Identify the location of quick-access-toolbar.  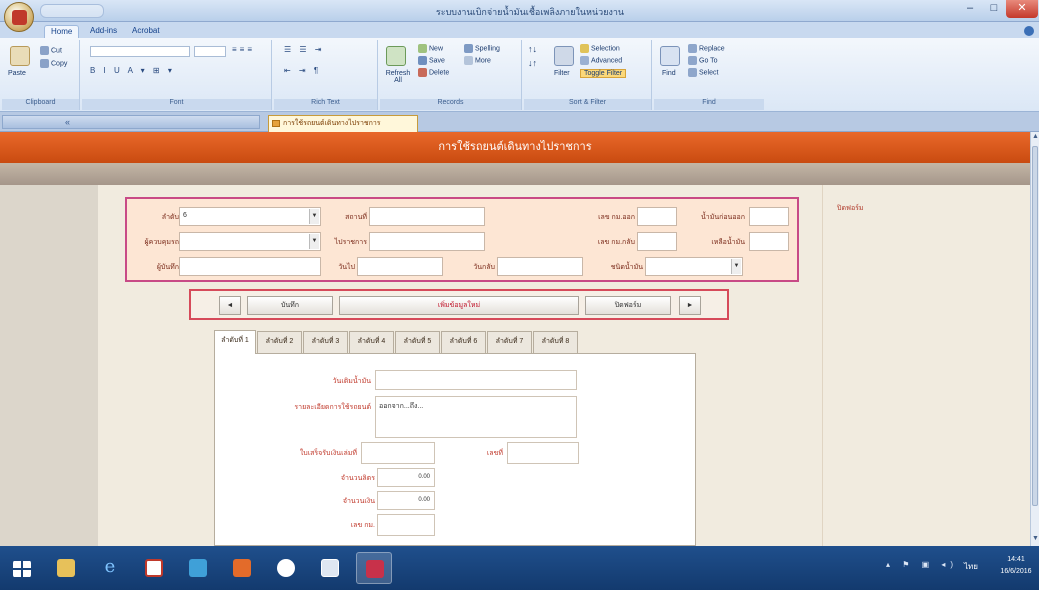
(72, 11).